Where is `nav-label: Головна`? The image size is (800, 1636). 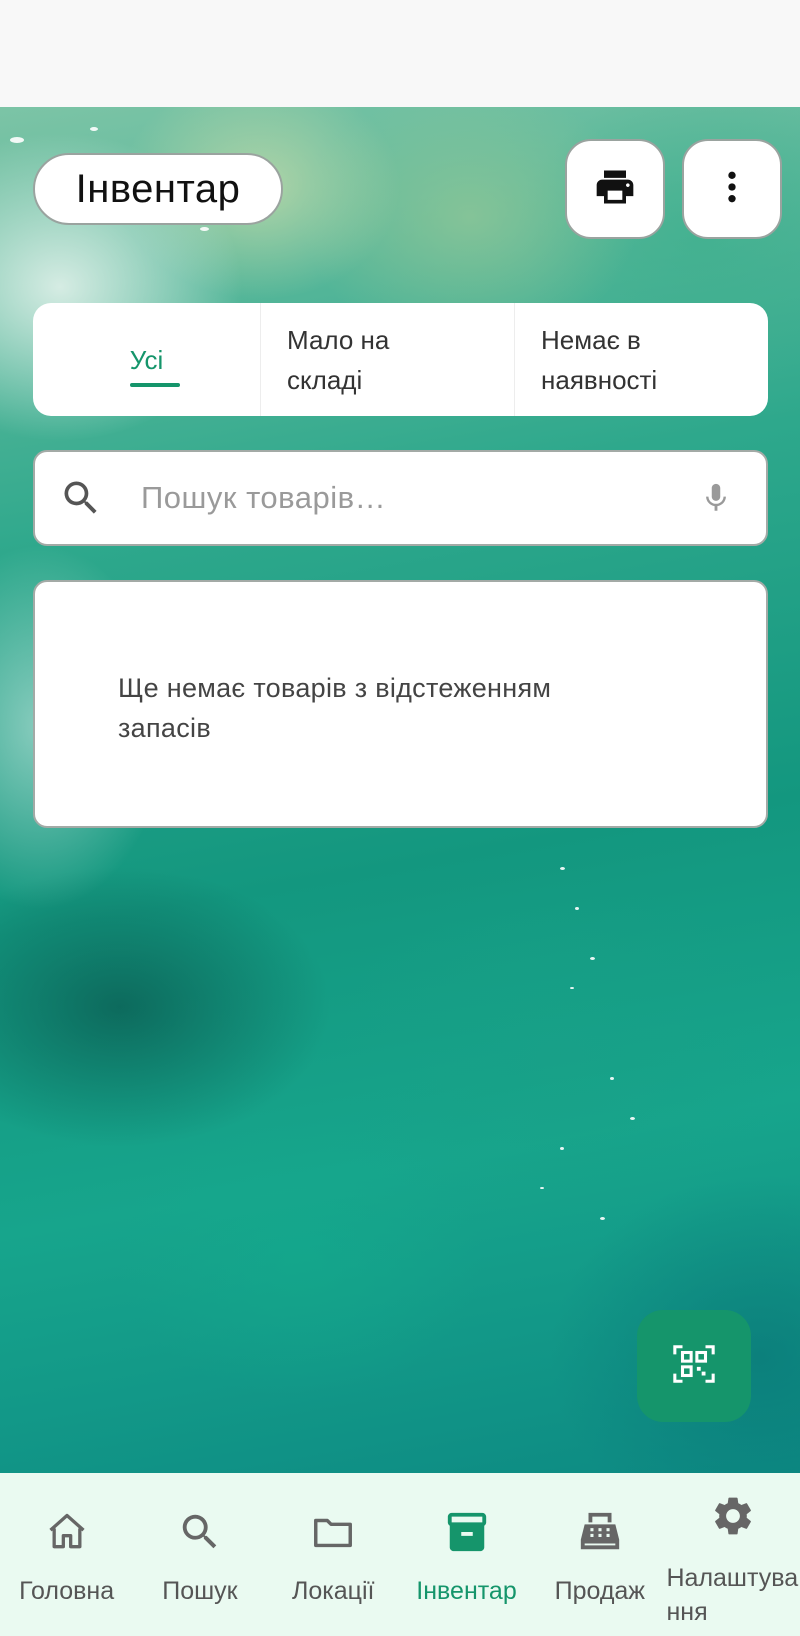
nav-label: Головна is located at coordinates (67, 1591).